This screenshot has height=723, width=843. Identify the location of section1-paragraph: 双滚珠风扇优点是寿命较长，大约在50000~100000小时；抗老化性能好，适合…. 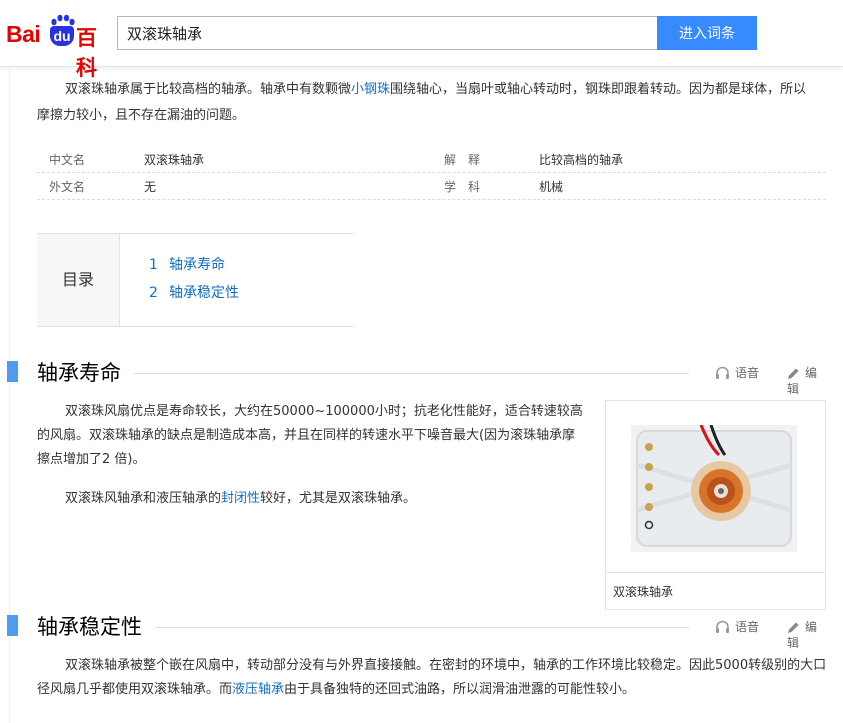
(310, 435).